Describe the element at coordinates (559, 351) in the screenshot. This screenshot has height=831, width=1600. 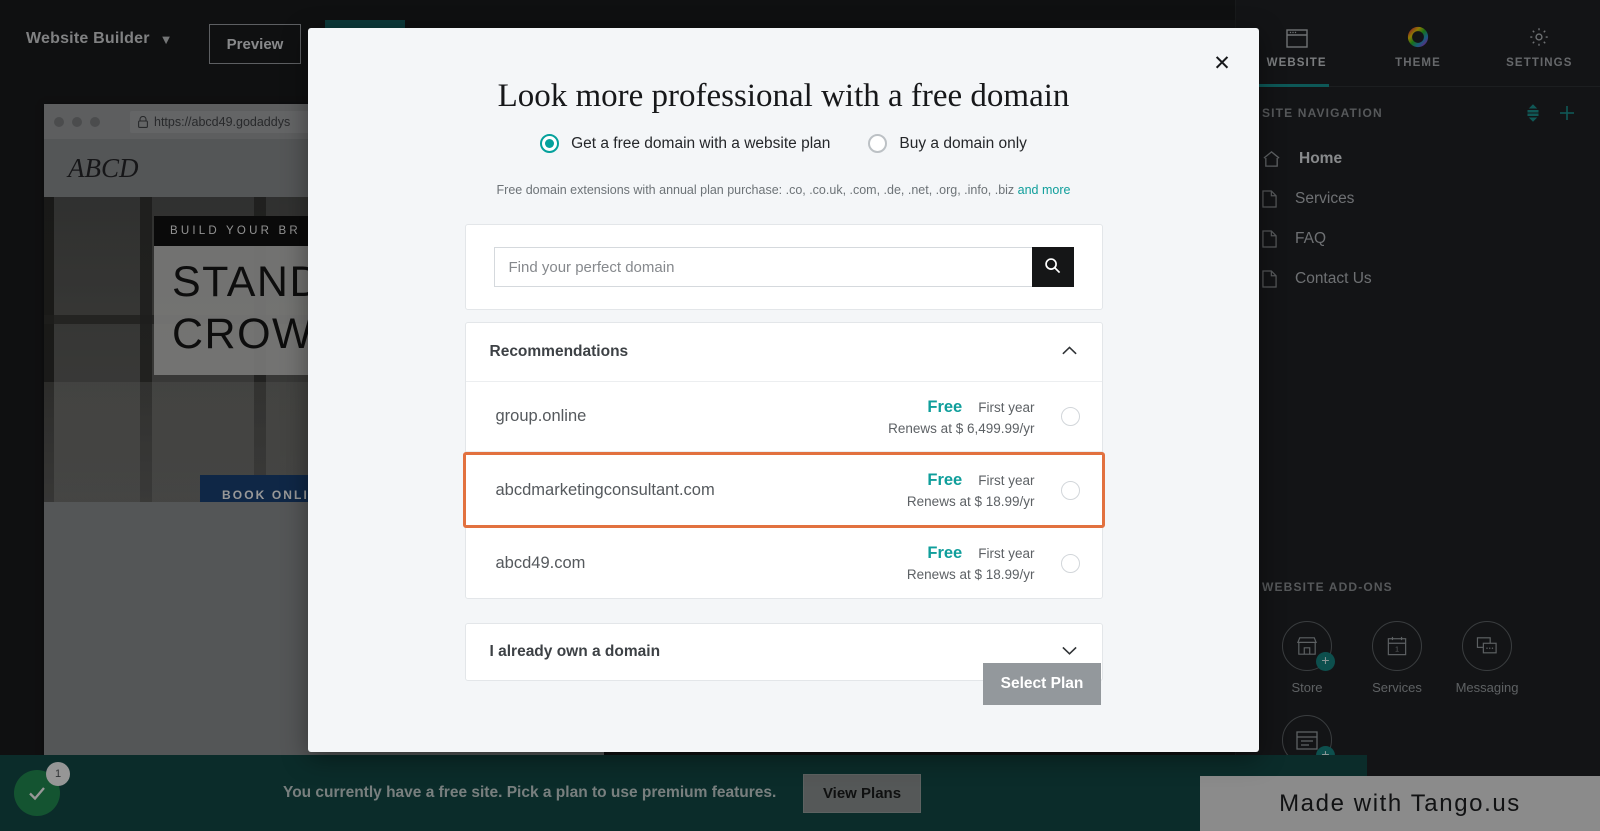
I see `recommendations-title: Recommendations` at that location.